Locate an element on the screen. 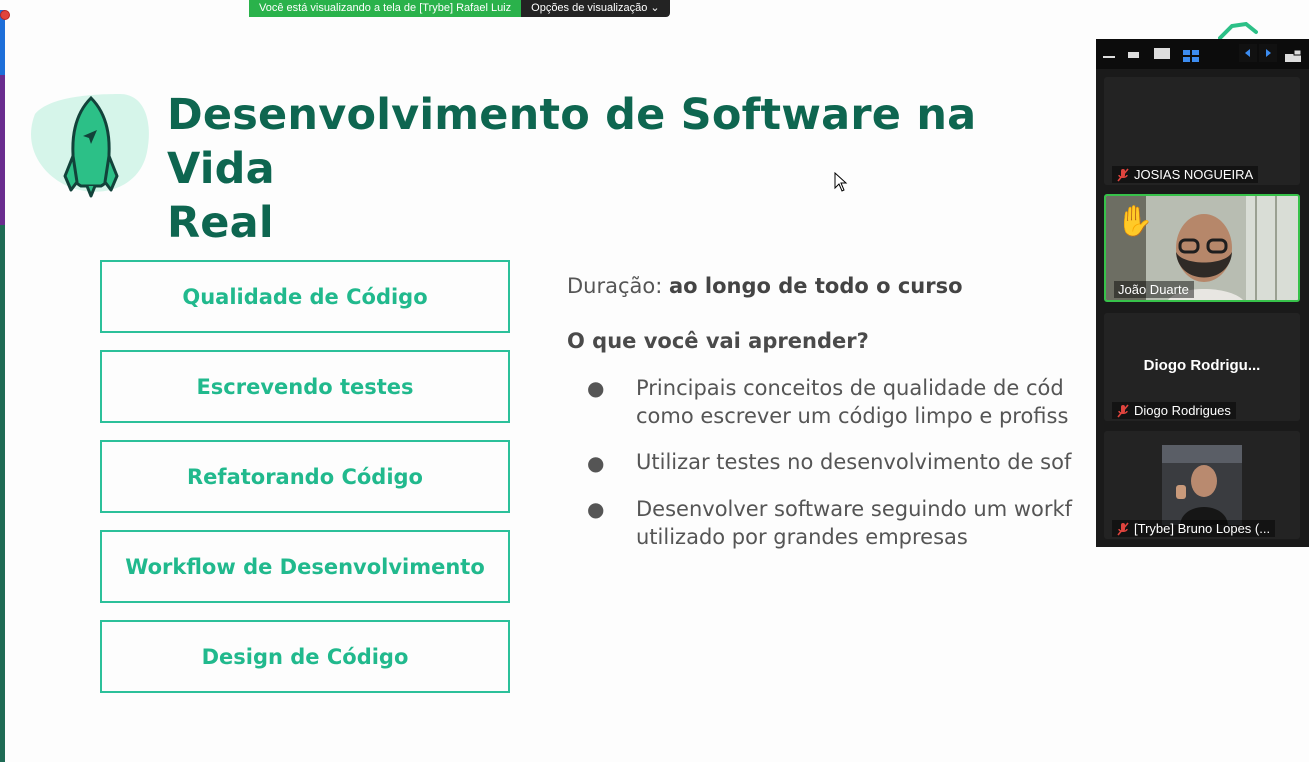 Image resolution: width=1309 pixels, height=762 pixels. participant-name: João Duarte is located at coordinates (1154, 289).